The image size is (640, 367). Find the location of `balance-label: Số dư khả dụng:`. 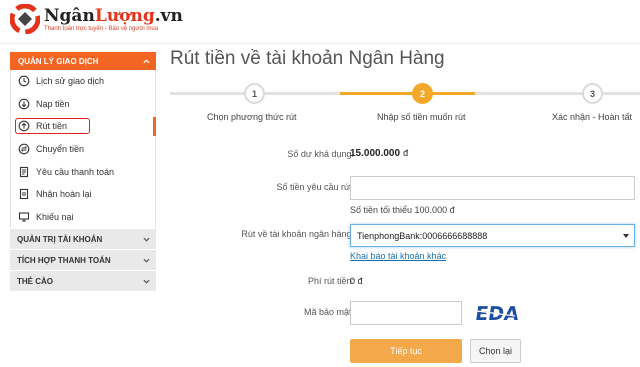

balance-label: Số dư khả dụng: is located at coordinates (320, 154).